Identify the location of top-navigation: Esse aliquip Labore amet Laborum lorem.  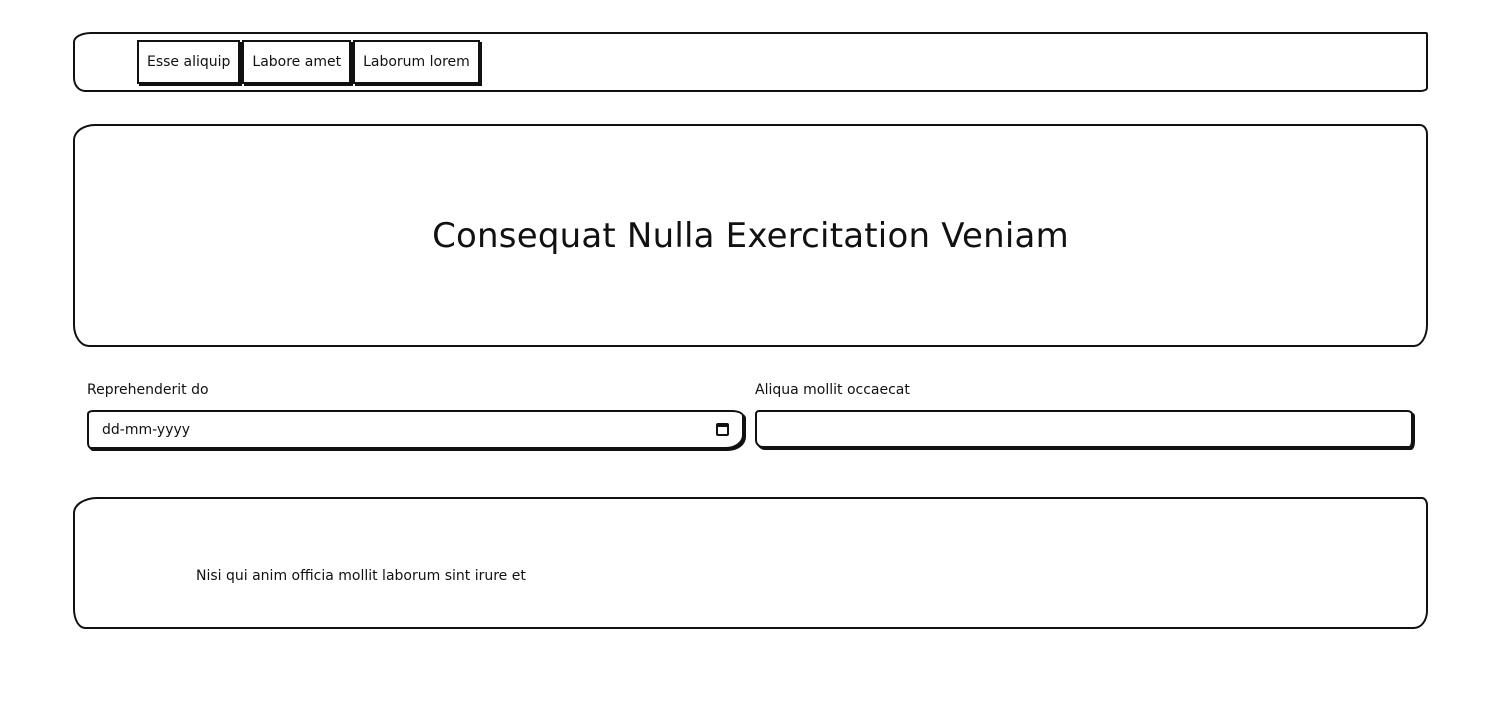
(750, 62).